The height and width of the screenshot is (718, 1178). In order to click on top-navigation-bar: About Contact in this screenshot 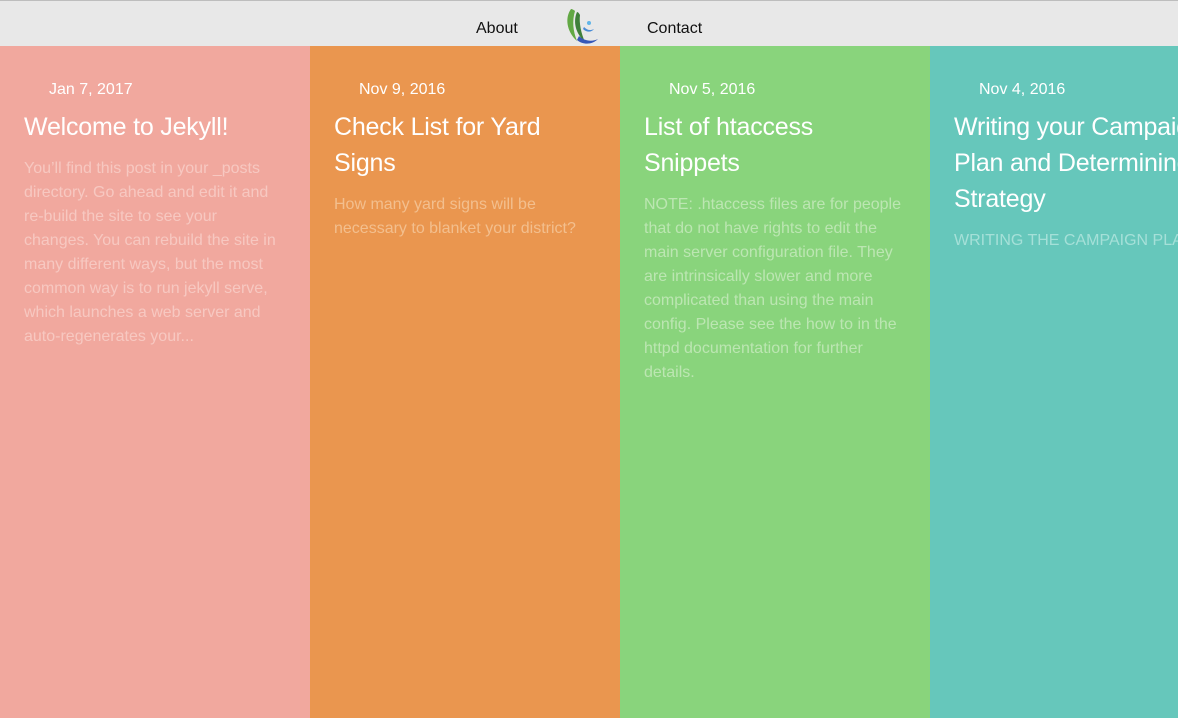, I will do `click(589, 23)`.